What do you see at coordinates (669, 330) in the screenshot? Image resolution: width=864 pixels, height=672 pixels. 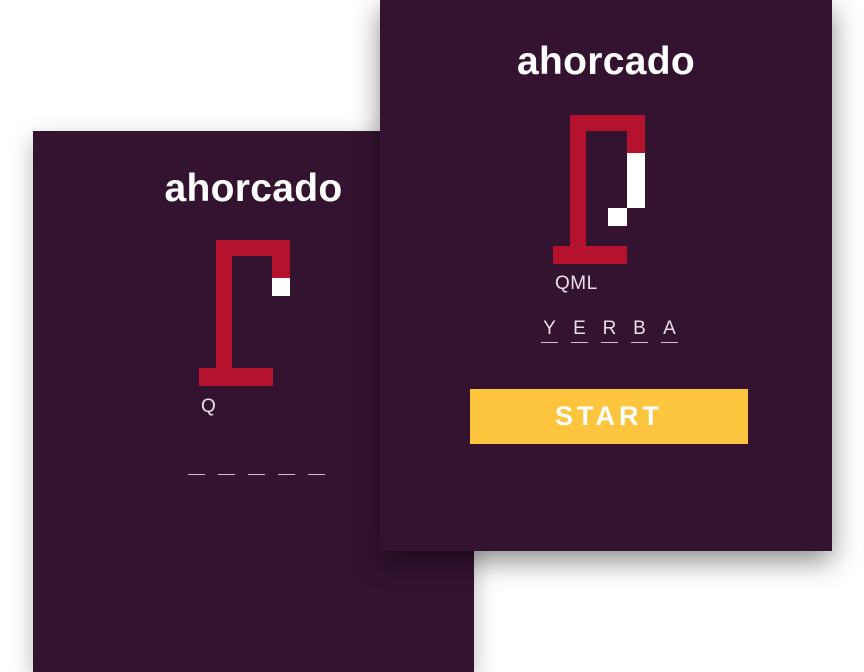 I see `letter-slot: A` at bounding box center [669, 330].